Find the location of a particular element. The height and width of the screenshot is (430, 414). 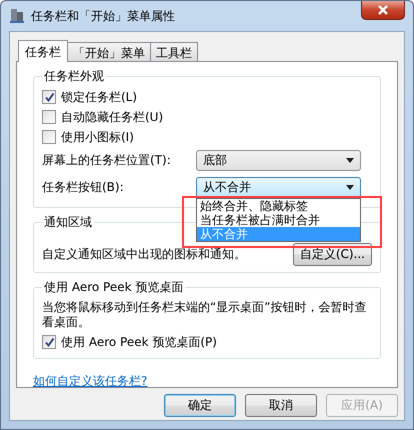

field-label: 任务栏按钮(B): is located at coordinates (83, 187).